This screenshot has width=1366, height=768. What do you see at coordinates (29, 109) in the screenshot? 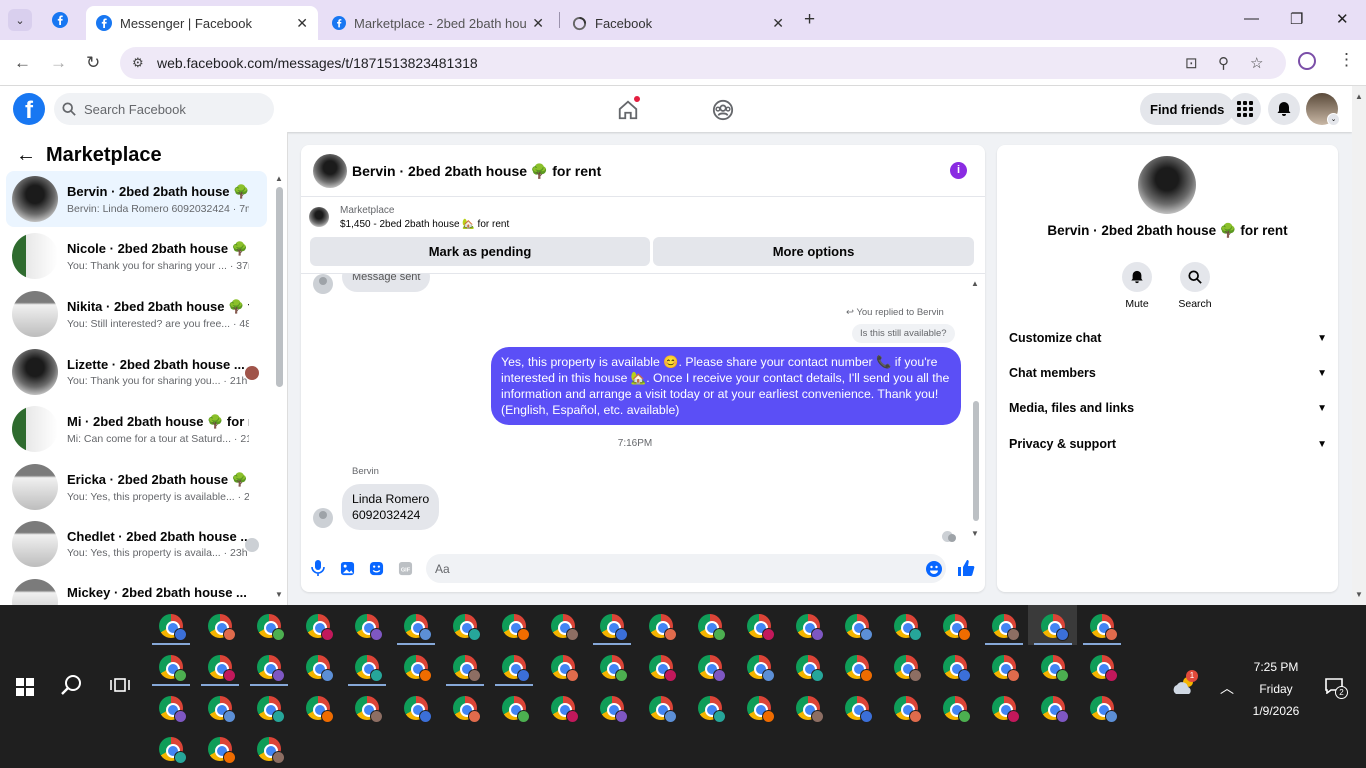
I see `facebook-logo-icon: f` at bounding box center [29, 109].